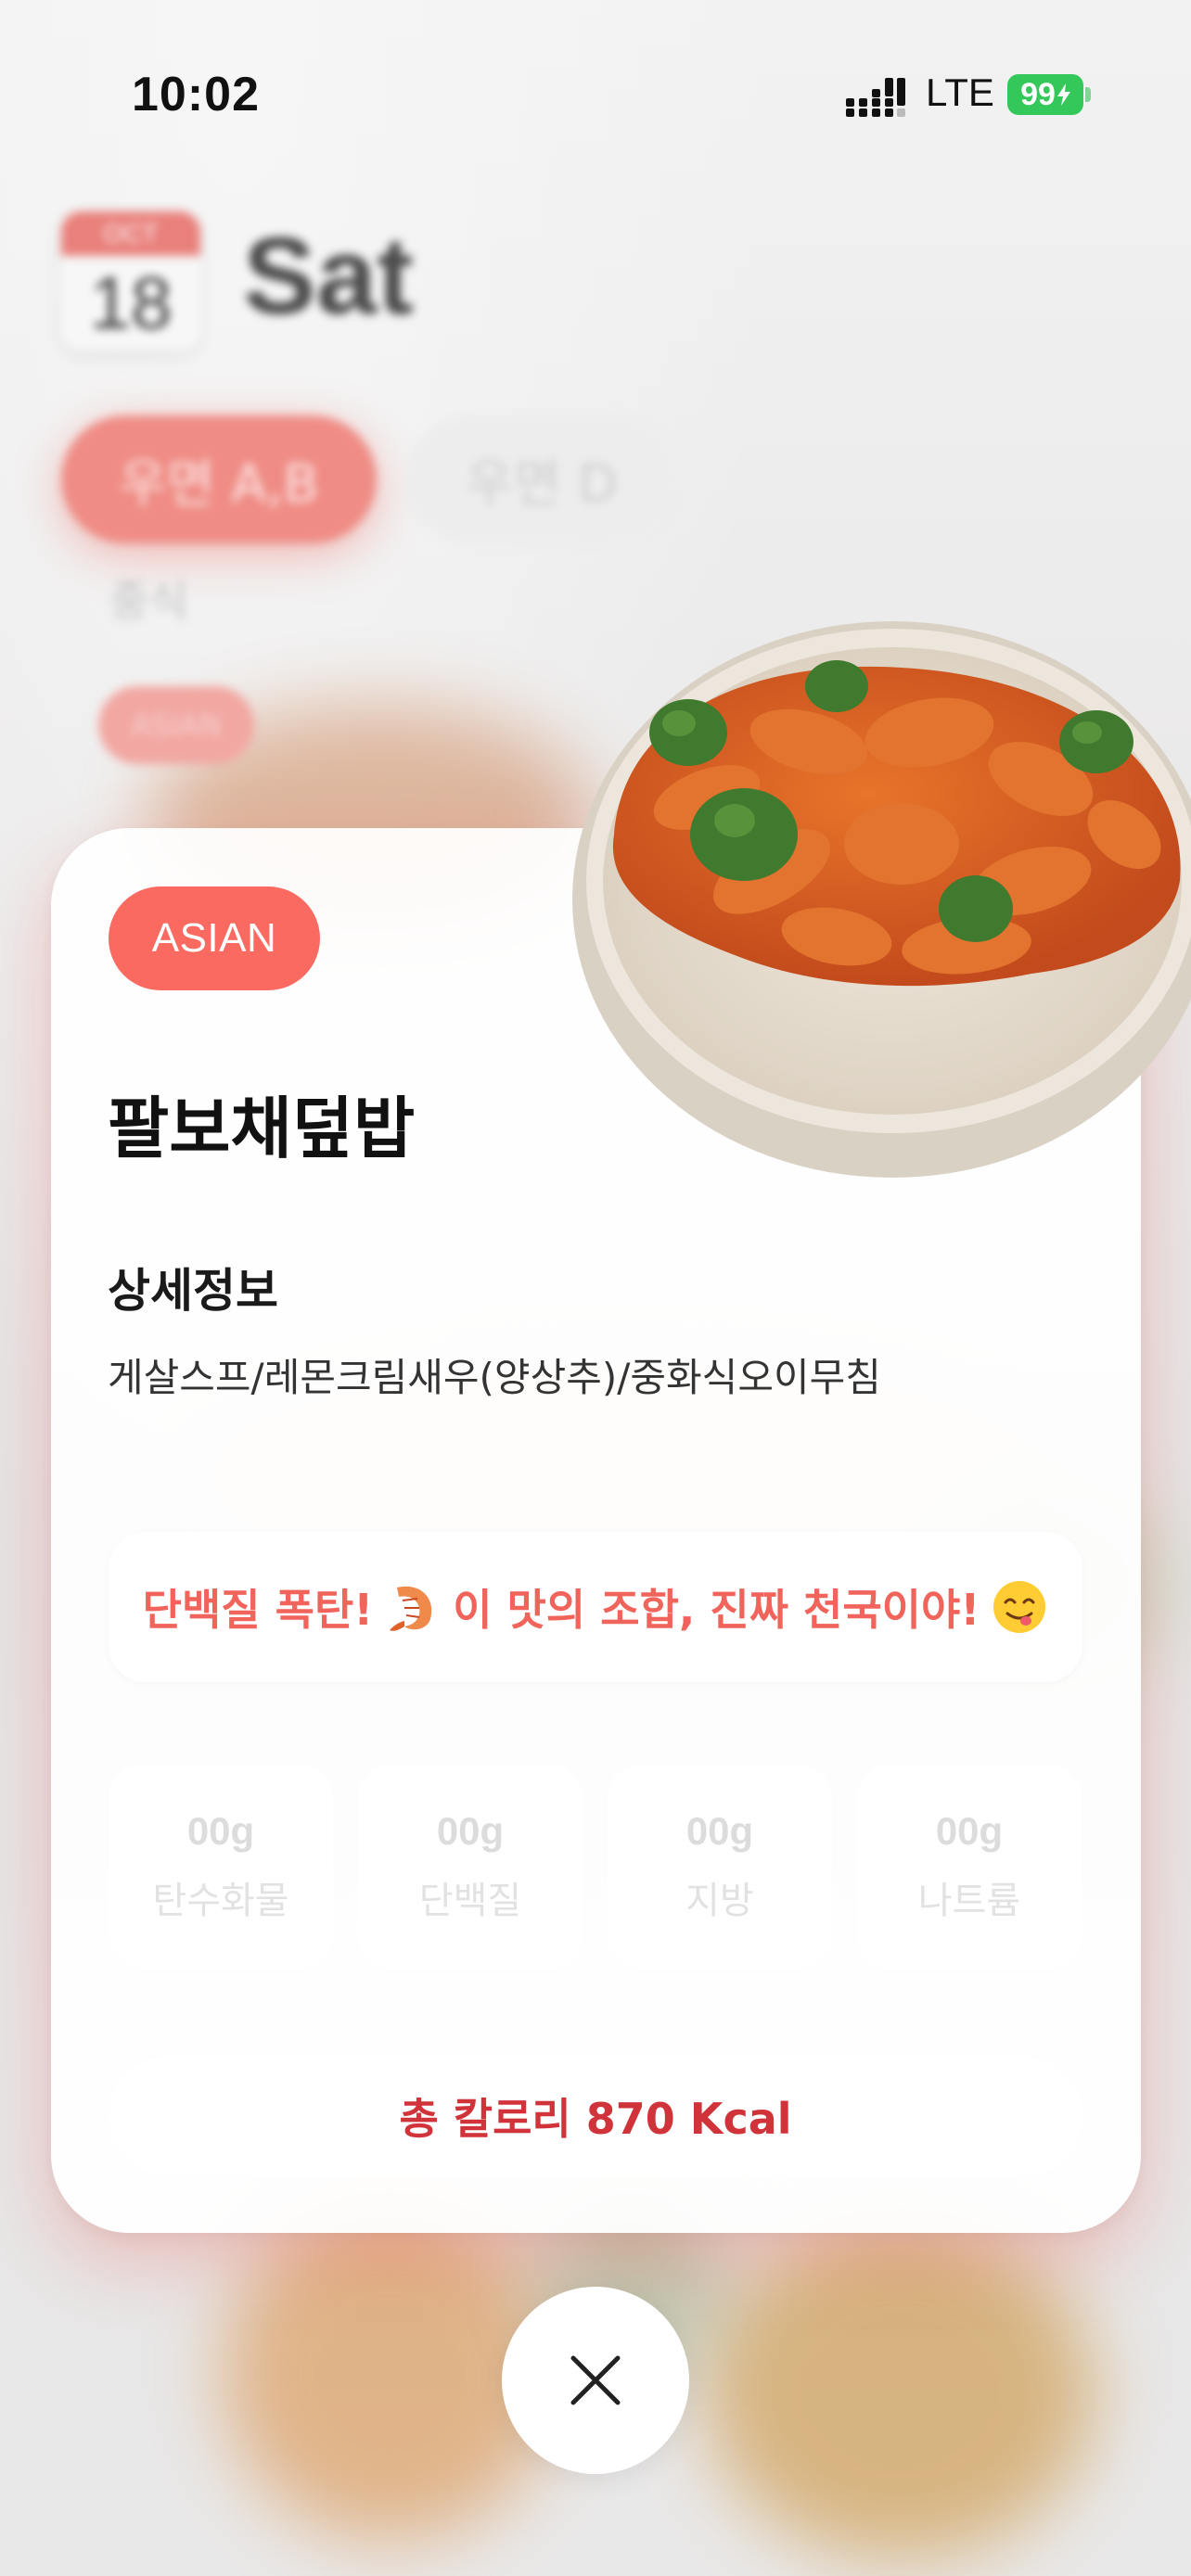 This screenshot has height=2576, width=1191. Describe the element at coordinates (595, 2116) in the screenshot. I see `total-calories: 총 칼로리 870 Kcal` at that location.